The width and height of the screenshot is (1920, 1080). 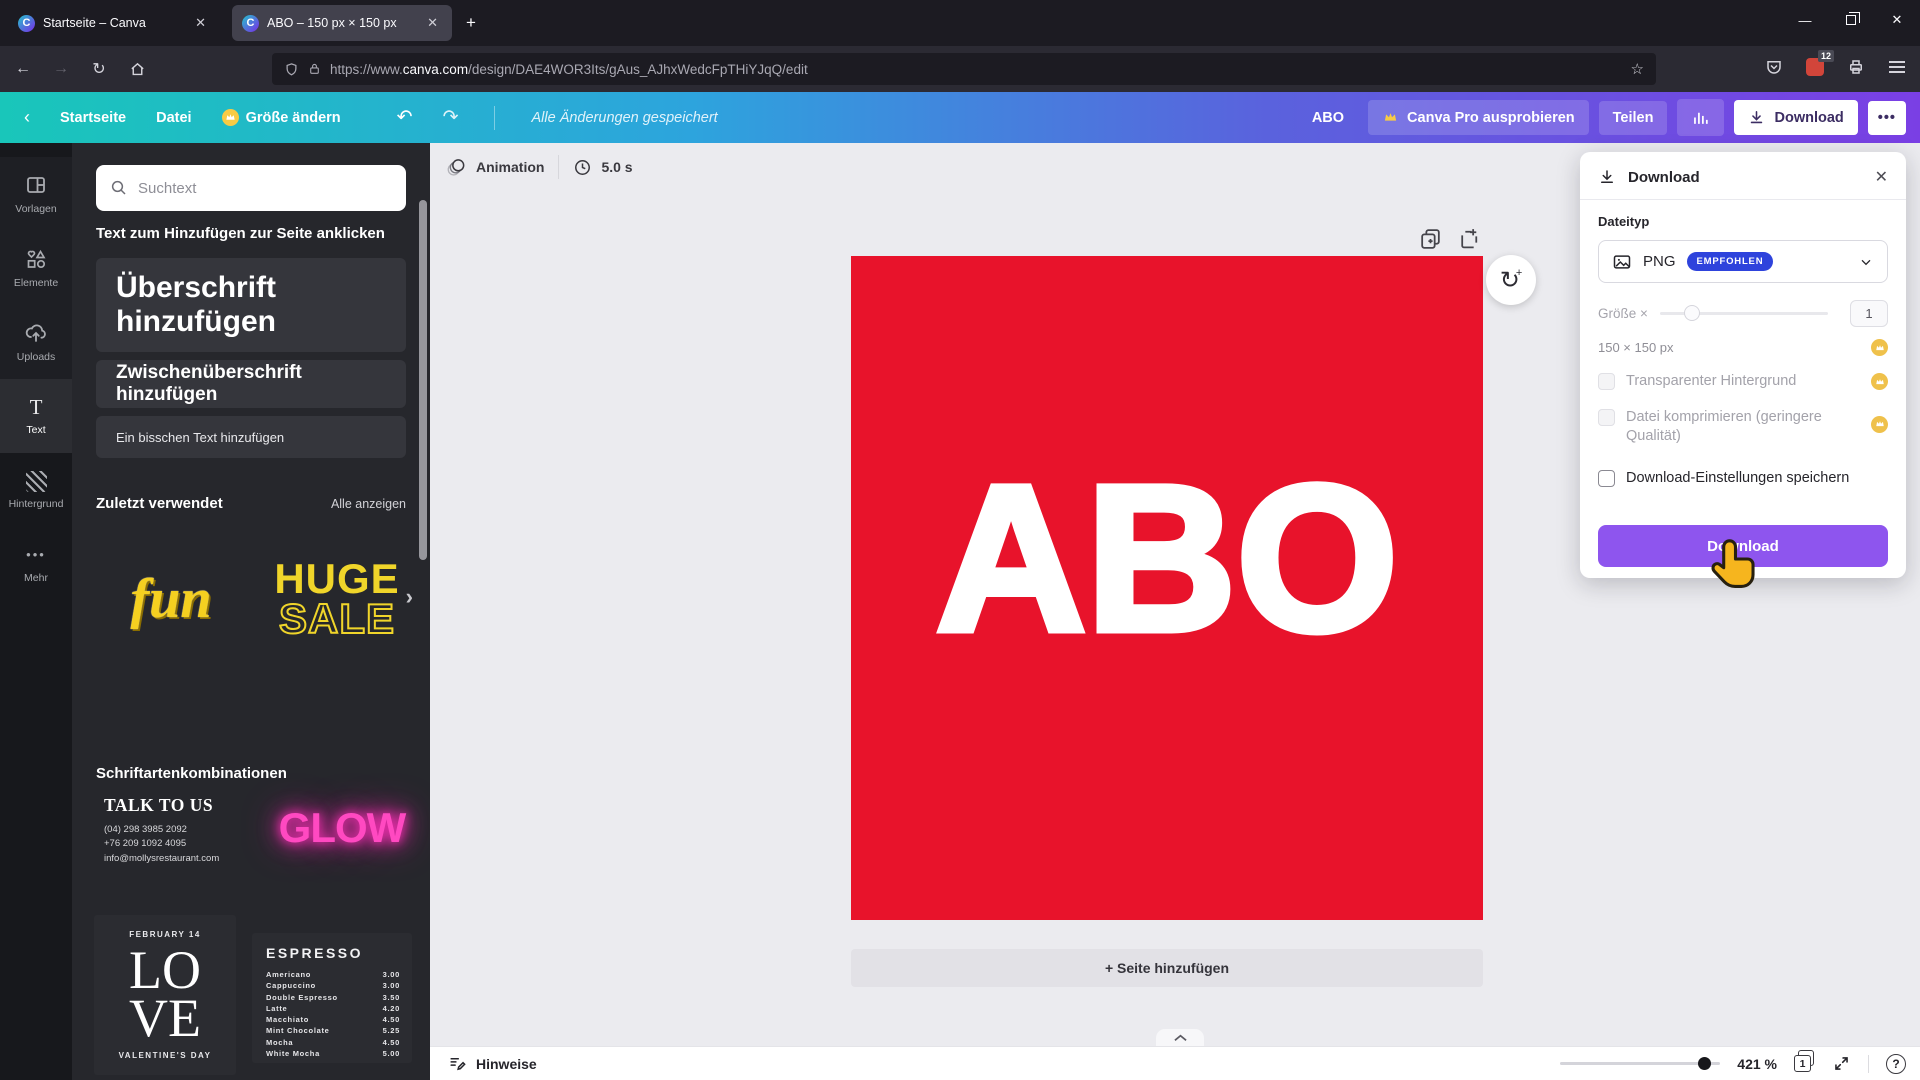 What do you see at coordinates (36, 430) in the screenshot?
I see `sidebar-item-label: Text` at bounding box center [36, 430].